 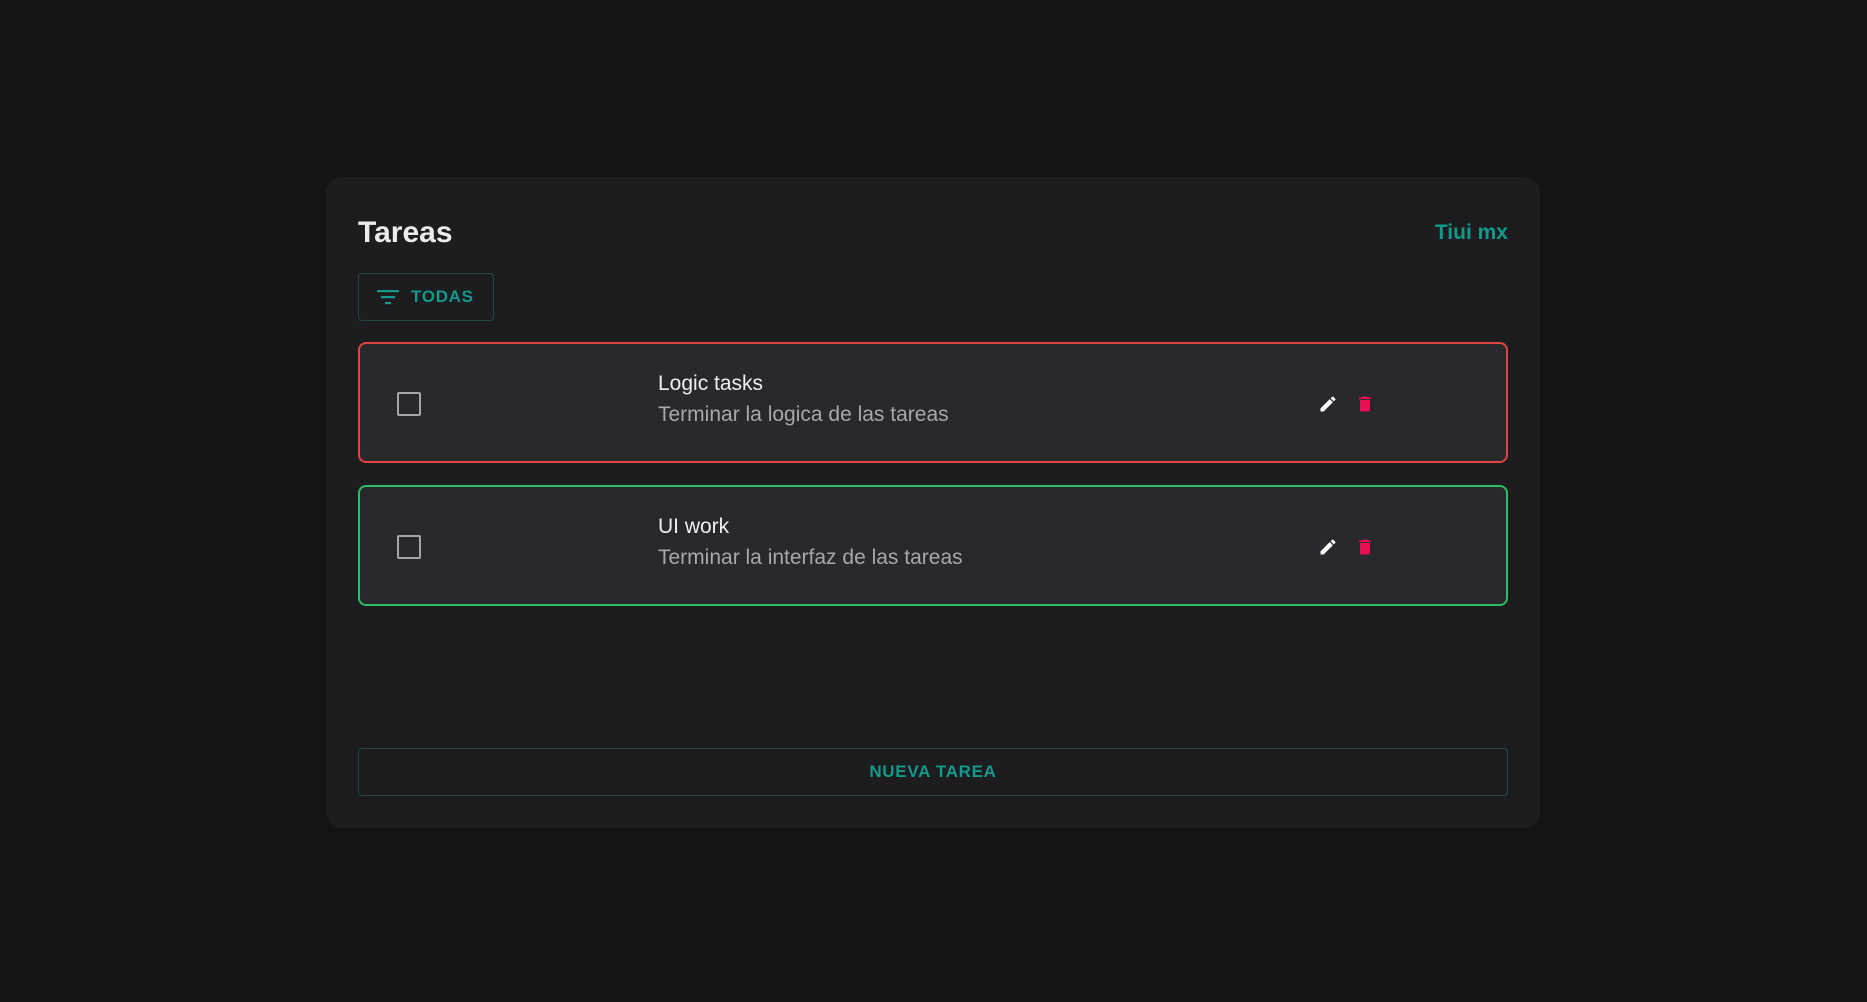 What do you see at coordinates (405, 232) in the screenshot?
I see `page-title: Tareas` at bounding box center [405, 232].